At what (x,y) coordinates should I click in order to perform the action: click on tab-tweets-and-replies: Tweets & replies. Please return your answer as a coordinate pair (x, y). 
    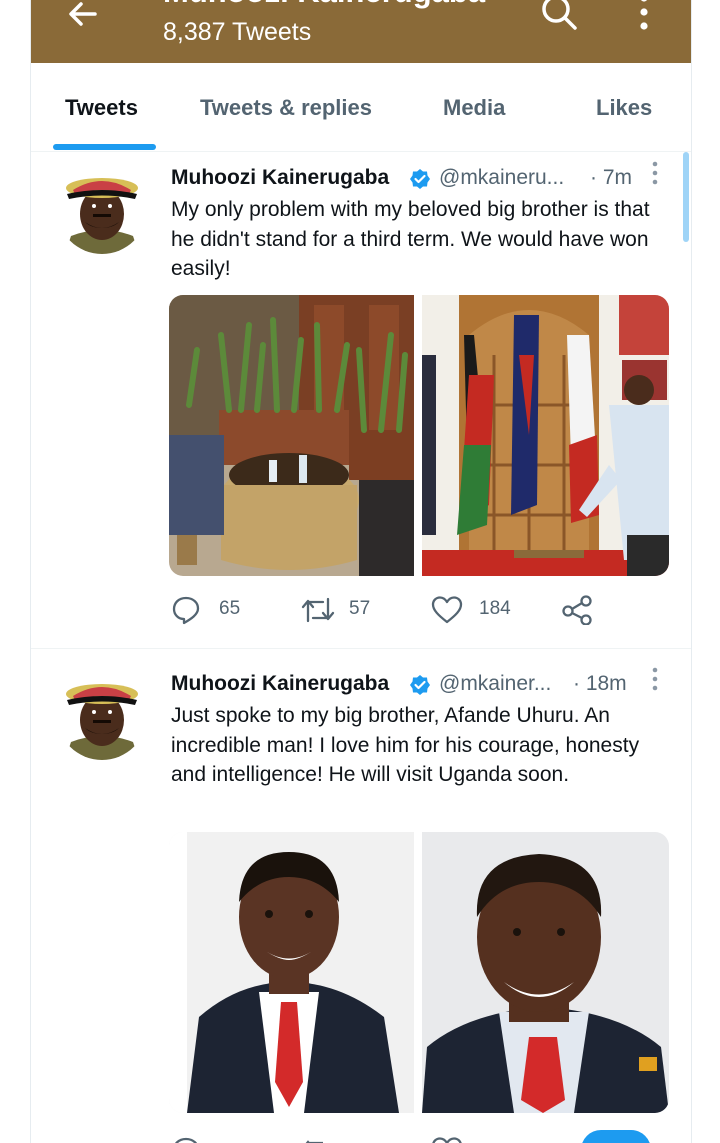
    Looking at the image, I should click on (286, 108).